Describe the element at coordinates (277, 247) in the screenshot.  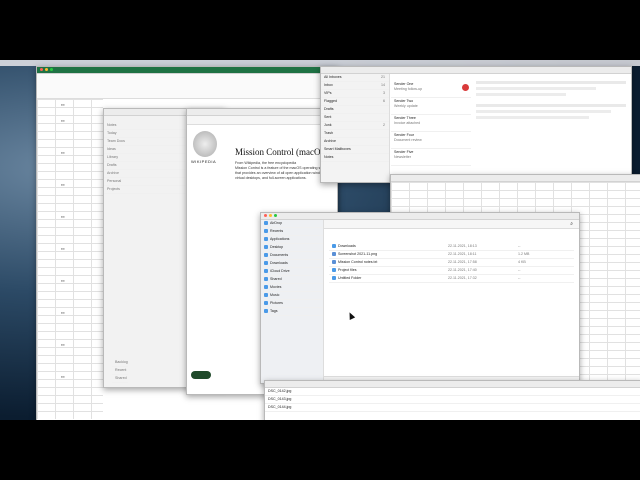
I see `sidebar-label: Desktop` at that location.